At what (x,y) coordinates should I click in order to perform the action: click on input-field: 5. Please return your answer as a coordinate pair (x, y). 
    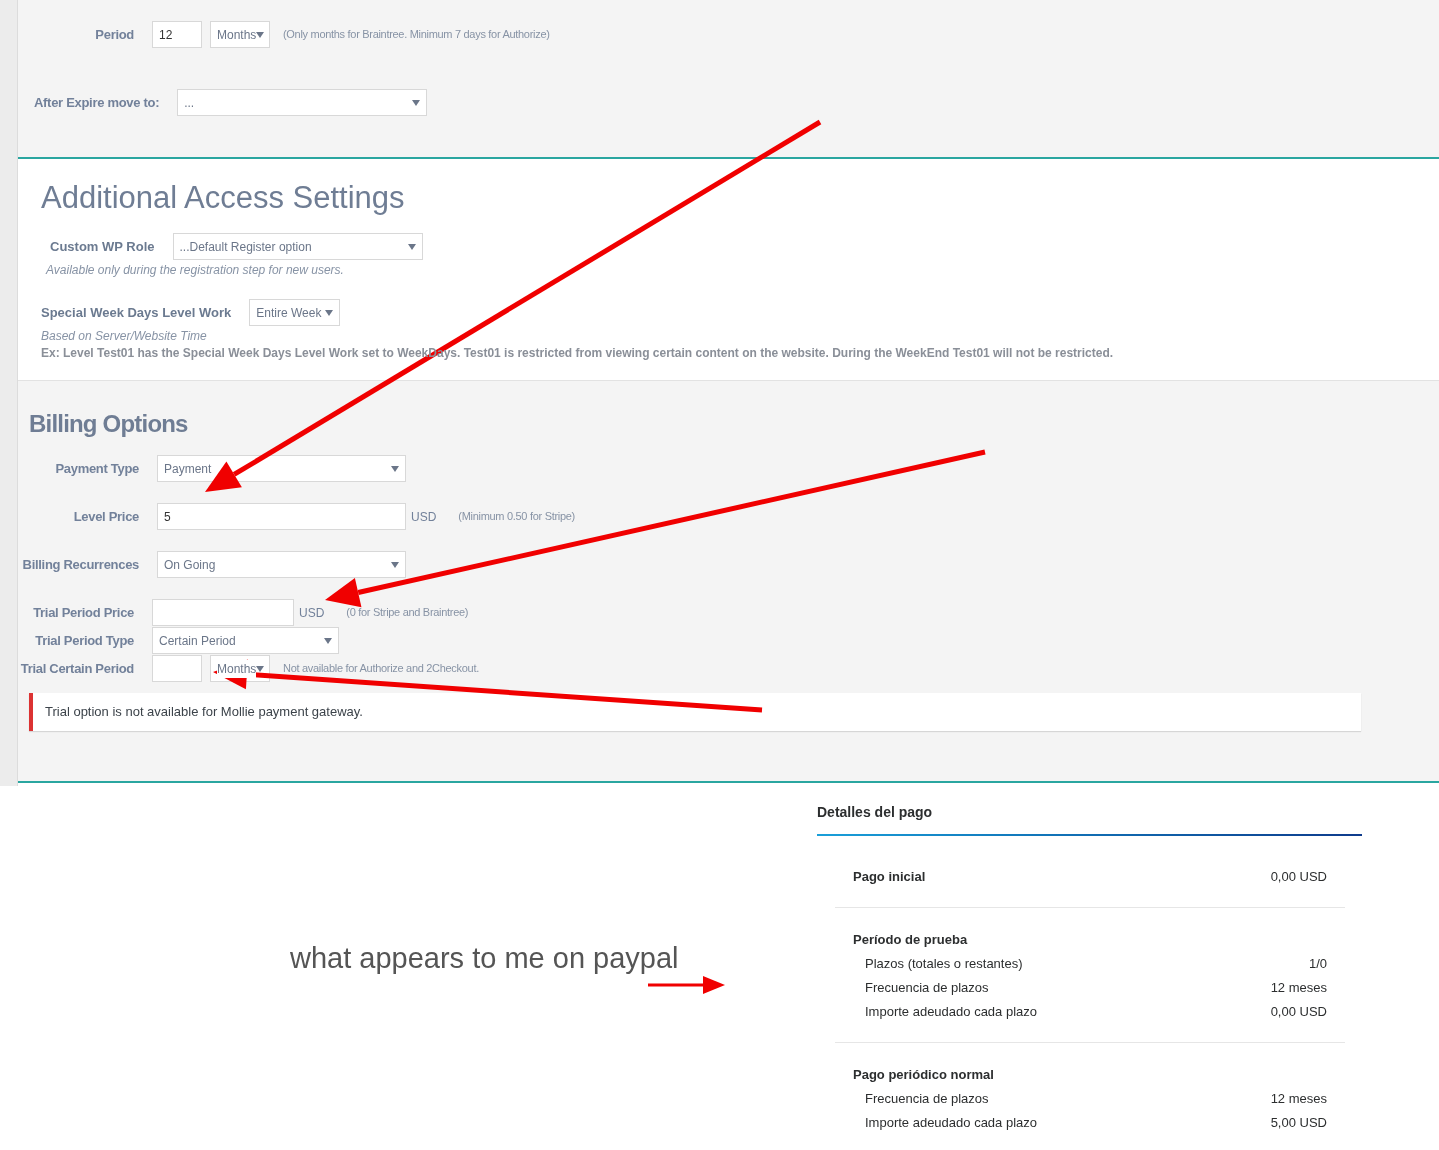
    Looking at the image, I should click on (281, 516).